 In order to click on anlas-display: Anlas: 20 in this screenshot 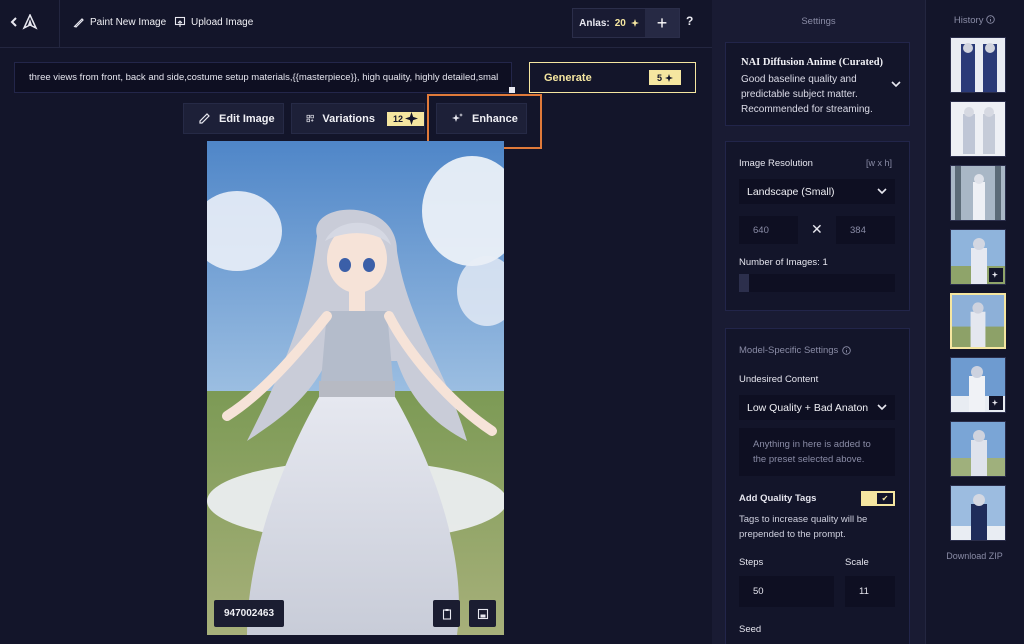, I will do `click(609, 23)`.